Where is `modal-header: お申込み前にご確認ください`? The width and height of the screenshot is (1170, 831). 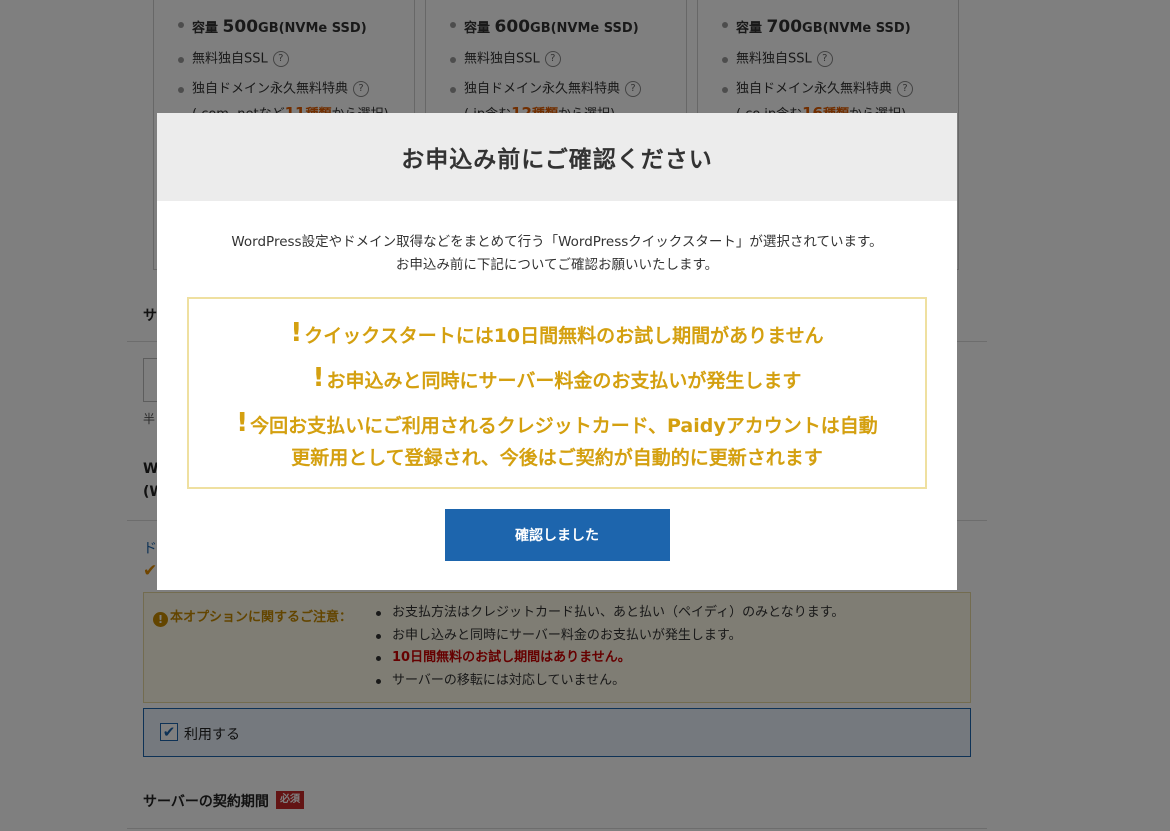 modal-header: お申込み前にご確認ください is located at coordinates (557, 157).